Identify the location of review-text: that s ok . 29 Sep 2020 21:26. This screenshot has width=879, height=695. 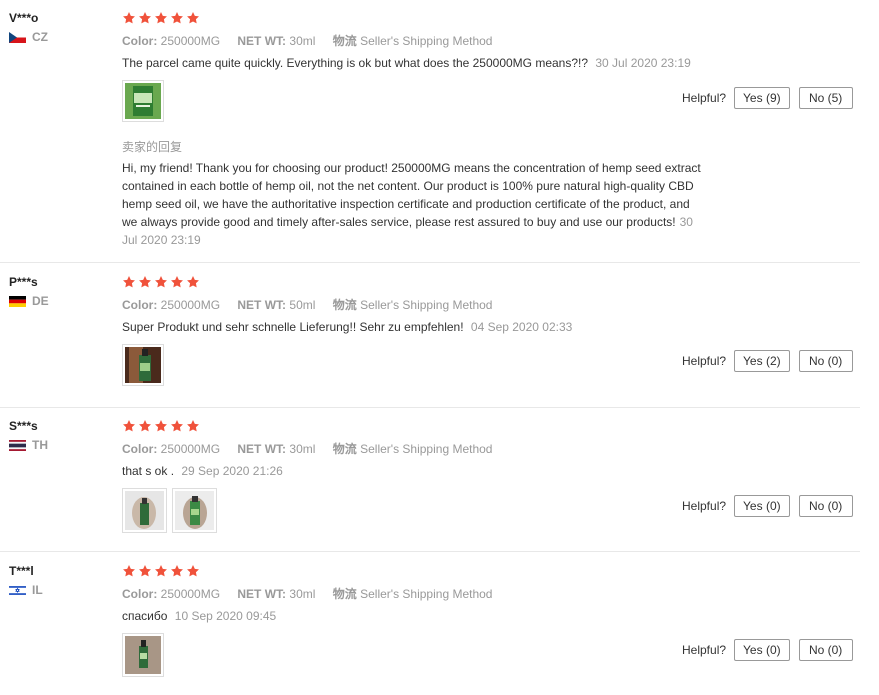
(202, 471).